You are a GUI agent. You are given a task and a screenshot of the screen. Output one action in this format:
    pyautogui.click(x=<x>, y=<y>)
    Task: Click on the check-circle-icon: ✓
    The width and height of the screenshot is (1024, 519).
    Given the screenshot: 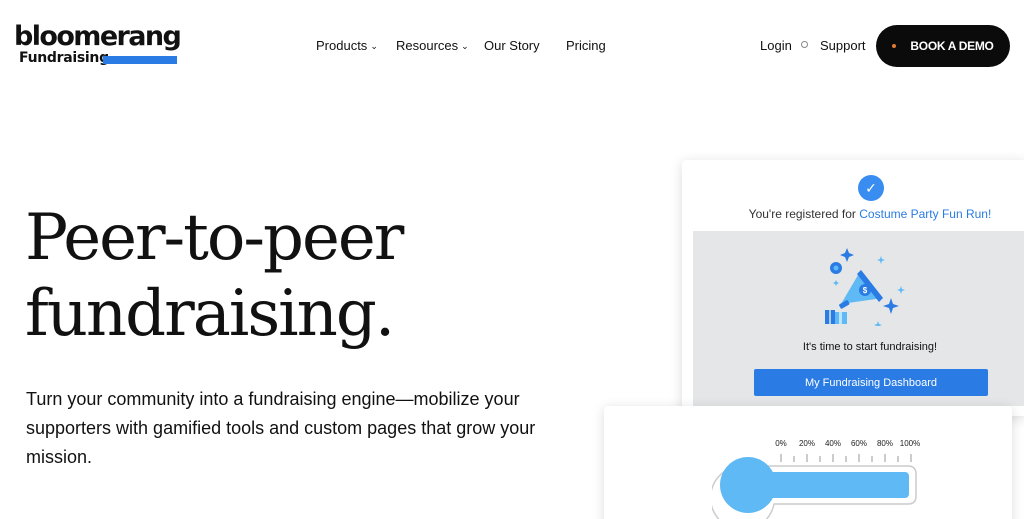 What is the action you would take?
    pyautogui.click(x=871, y=188)
    